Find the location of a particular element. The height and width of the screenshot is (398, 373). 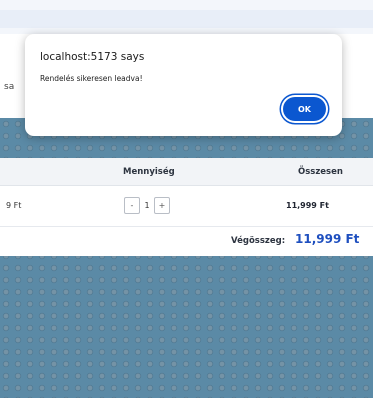

dialog-message: Rendelés sikeresen leadva! is located at coordinates (91, 78).